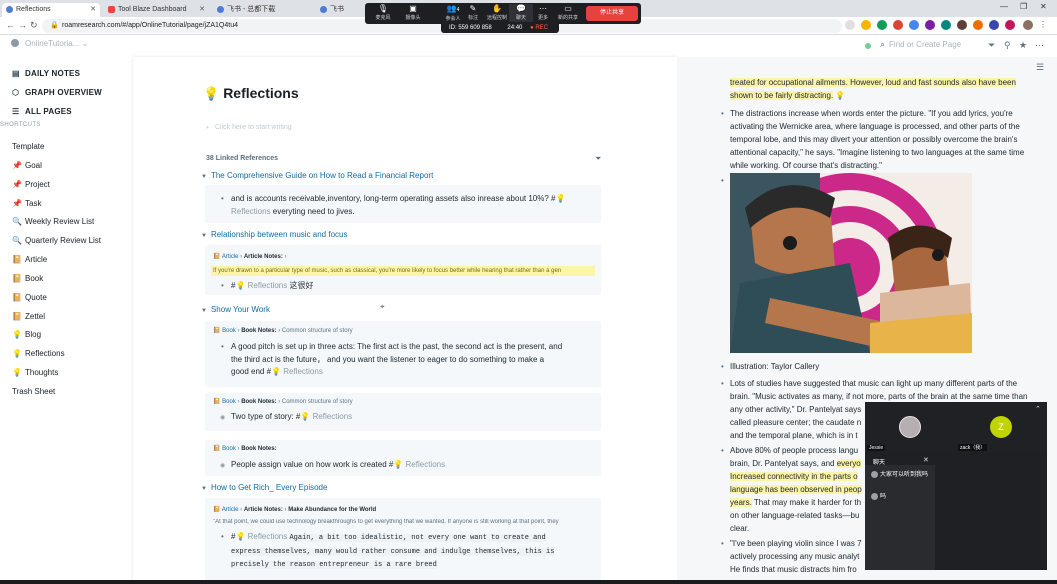 This screenshot has width=1057, height=584. I want to click on illustration-caption: Illustration: Taylor Callery, so click(884, 366).